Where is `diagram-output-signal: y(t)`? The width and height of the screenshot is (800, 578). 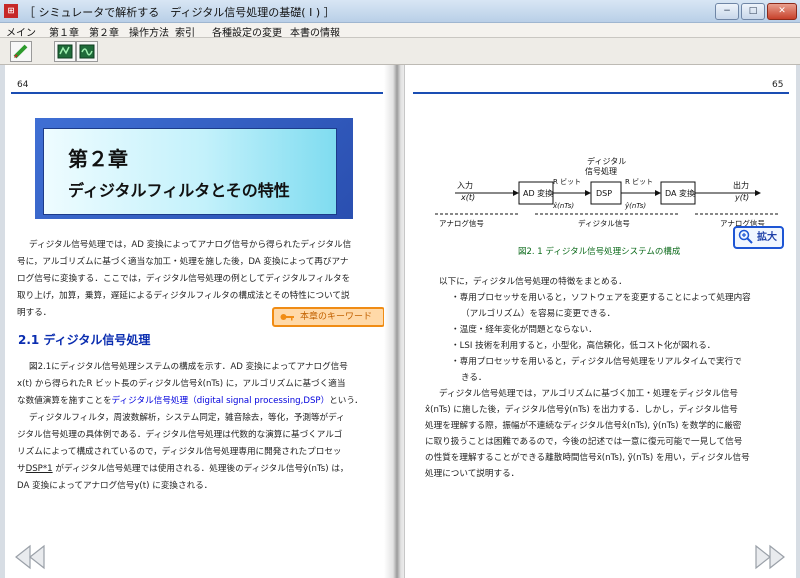
diagram-output-signal: y(t) is located at coordinates (741, 197).